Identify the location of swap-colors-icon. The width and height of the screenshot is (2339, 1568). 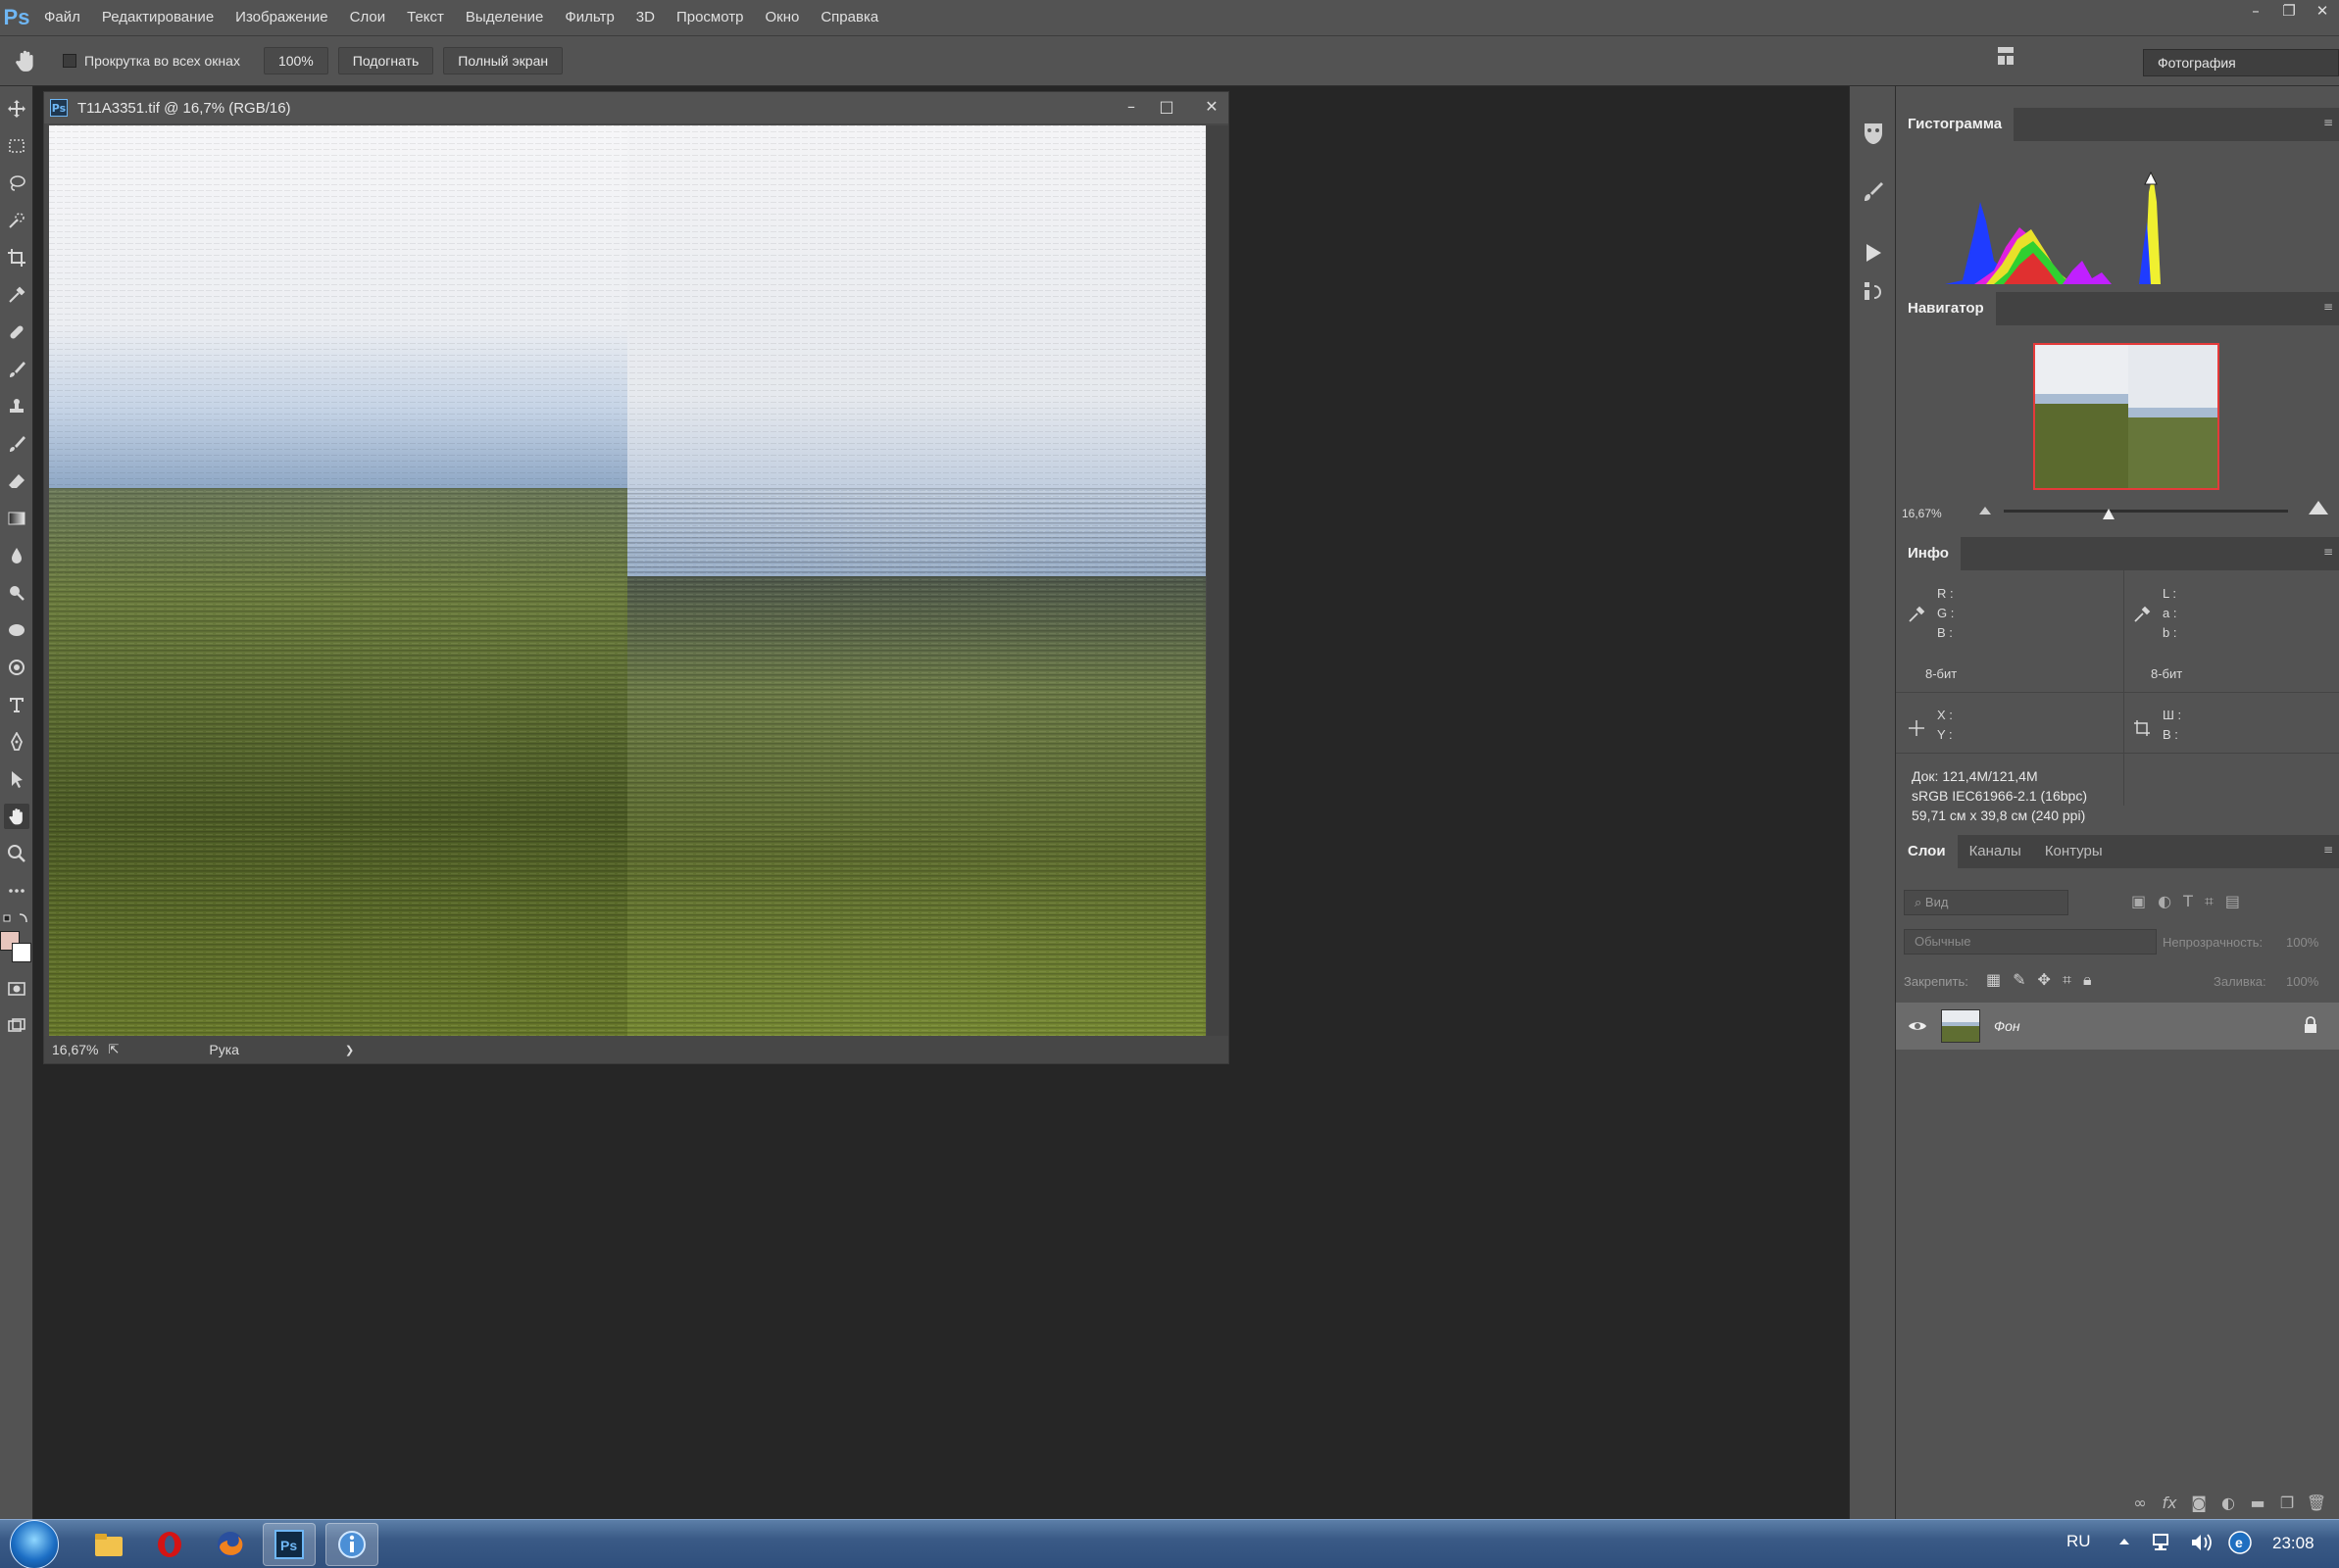
(16, 919).